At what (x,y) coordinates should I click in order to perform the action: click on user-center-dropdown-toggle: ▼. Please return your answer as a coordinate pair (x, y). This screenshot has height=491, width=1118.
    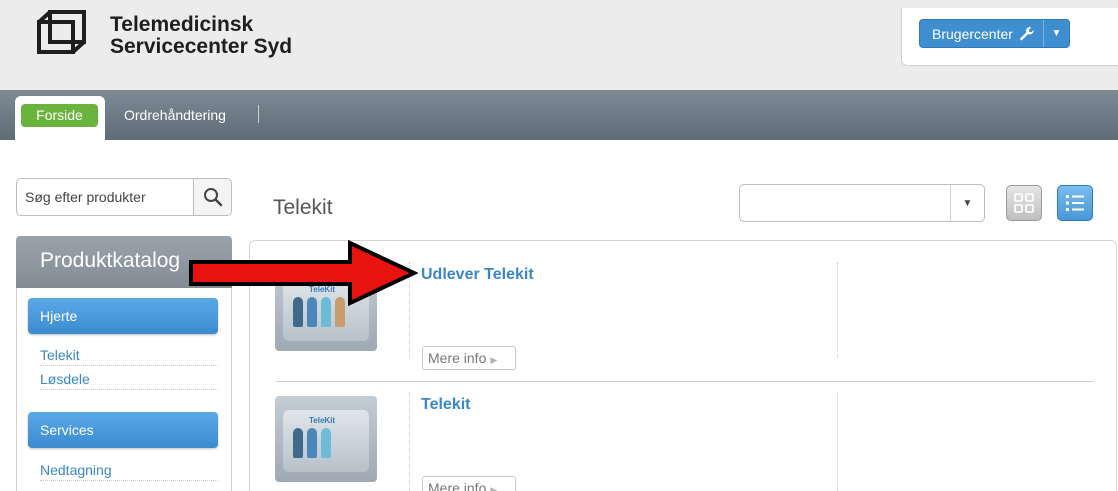
    Looking at the image, I should click on (1055, 33).